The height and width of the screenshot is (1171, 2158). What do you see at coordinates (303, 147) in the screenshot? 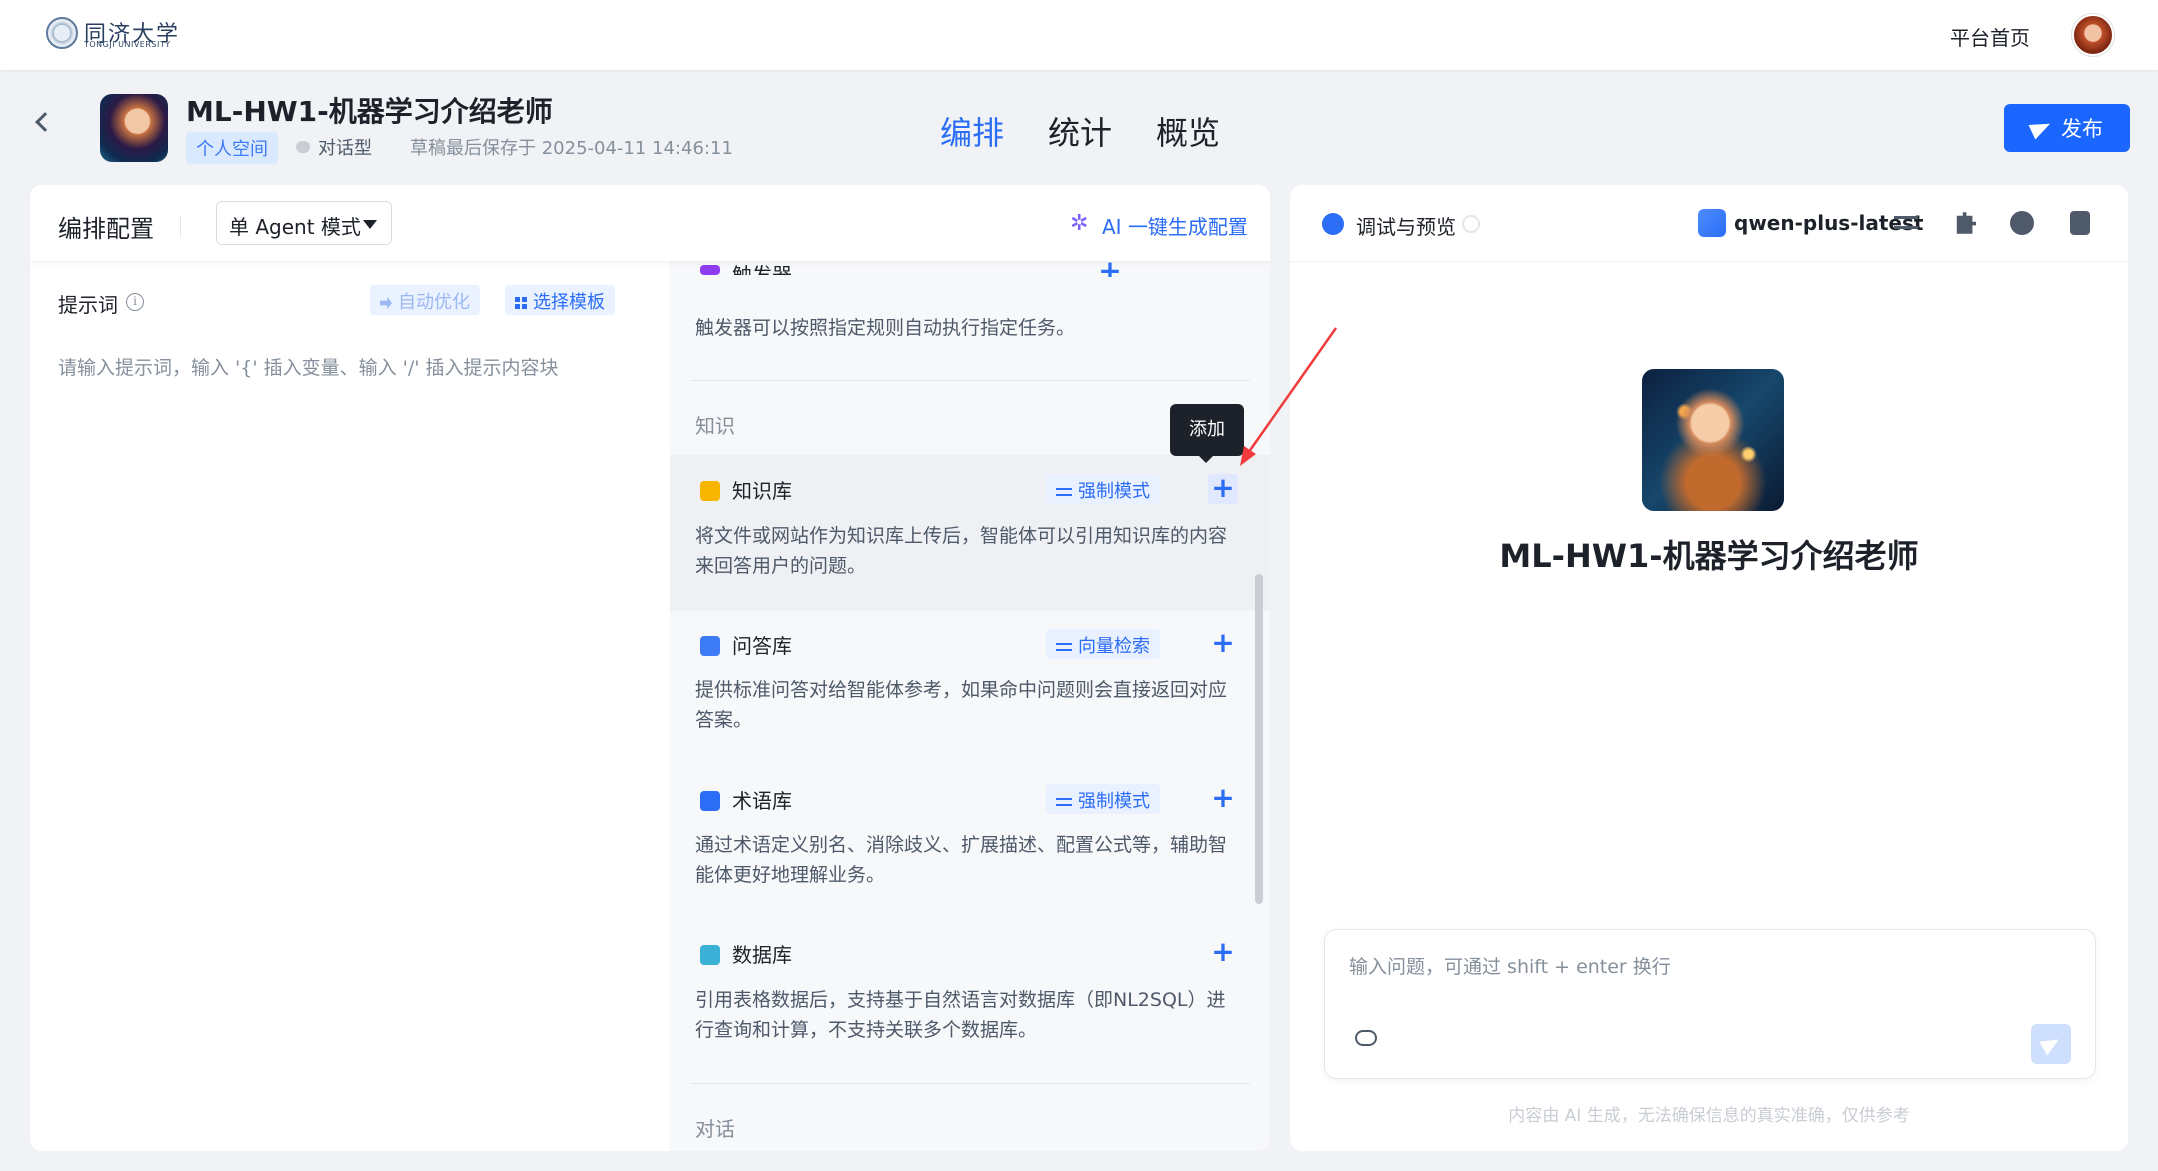
I see `chat-bubble-icon` at bounding box center [303, 147].